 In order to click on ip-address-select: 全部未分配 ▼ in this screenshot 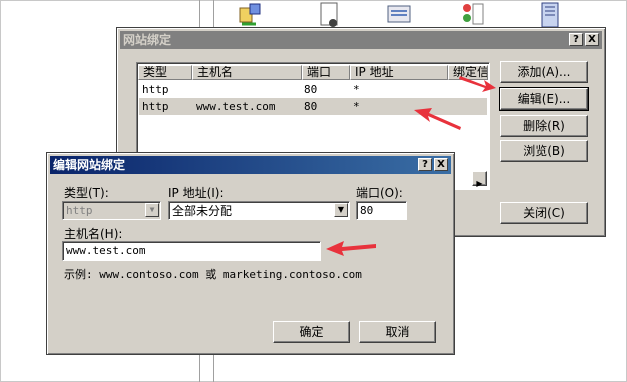, I will do `click(259, 210)`.